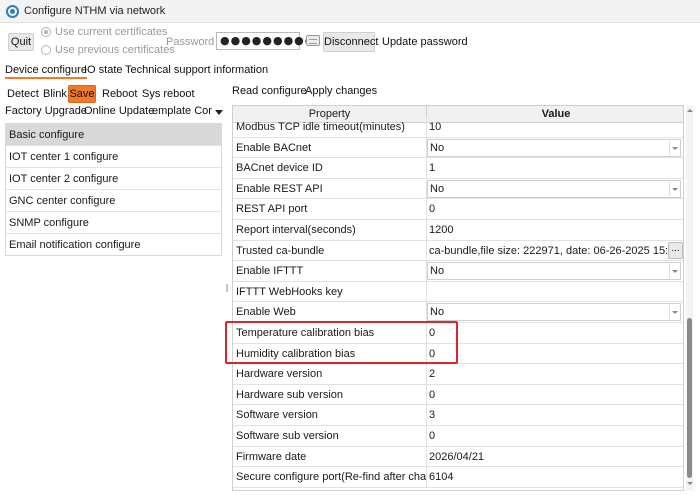 The width and height of the screenshot is (700, 495). Describe the element at coordinates (330, 333) in the screenshot. I see `property-cell: Temperature calibration bias` at that location.